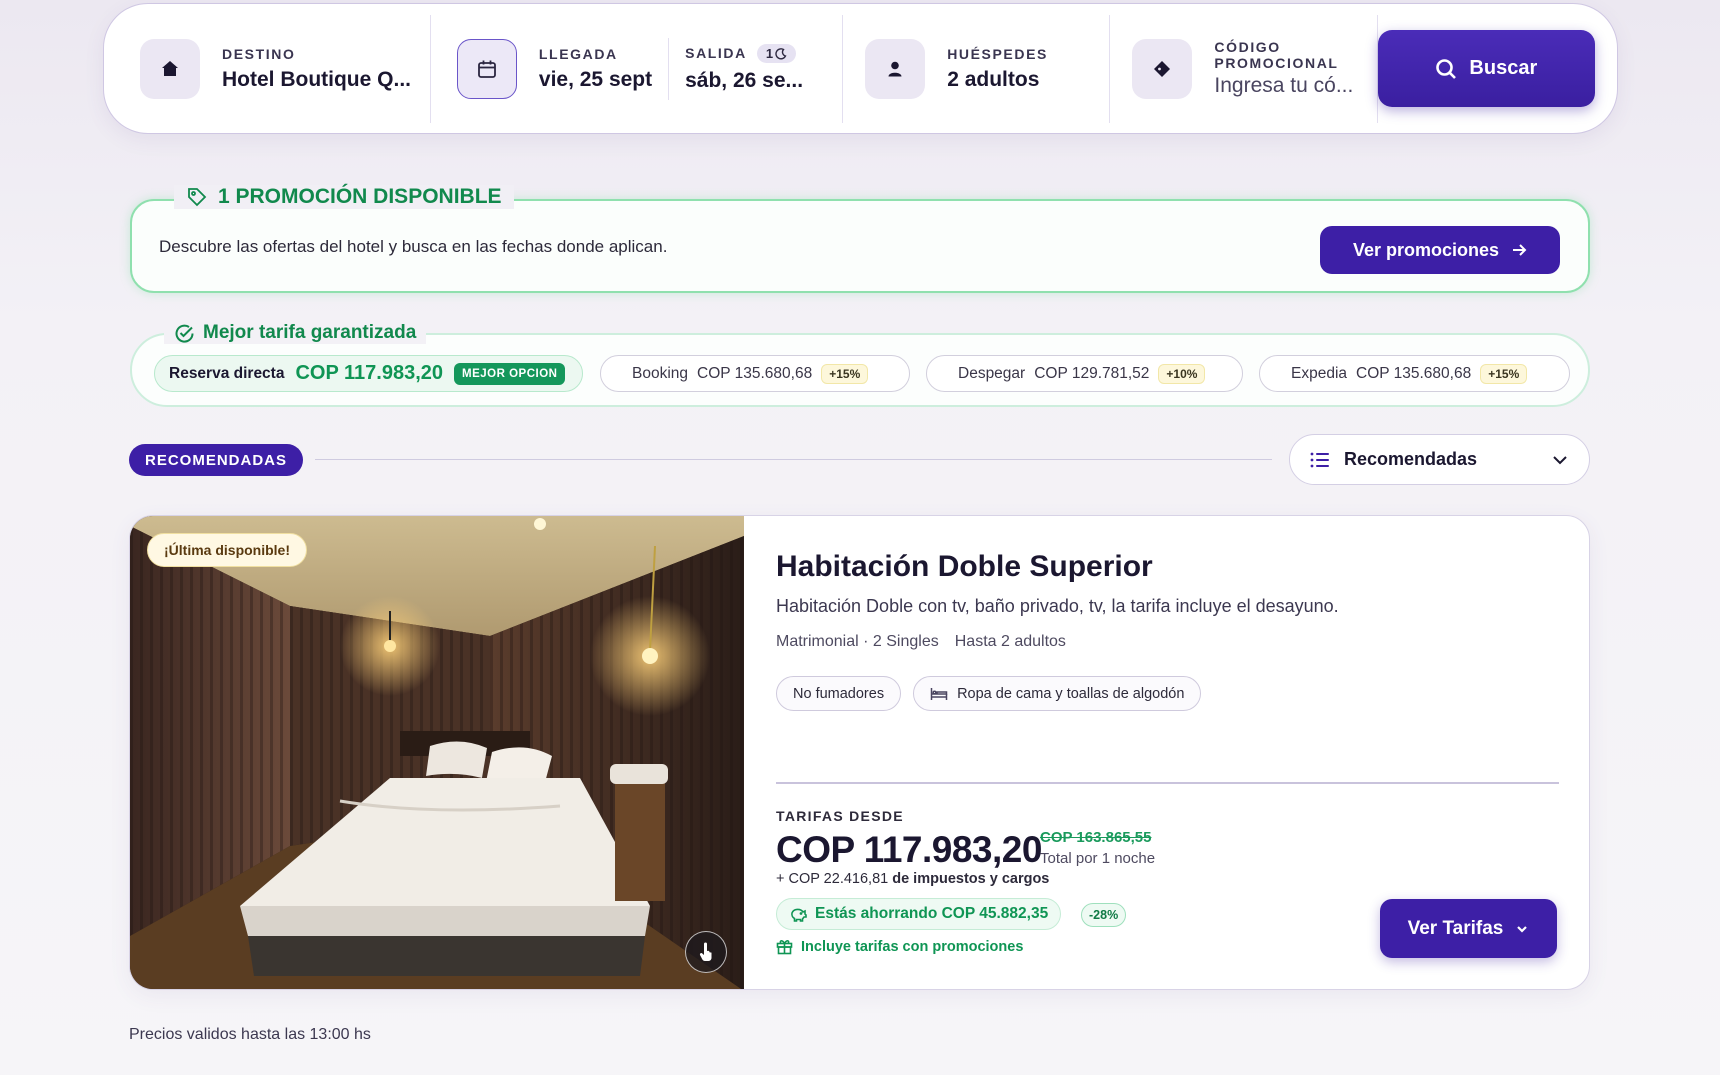 The height and width of the screenshot is (1075, 1720). I want to click on guests-field: HUÉSPEDES 2 adultos, so click(987, 68).